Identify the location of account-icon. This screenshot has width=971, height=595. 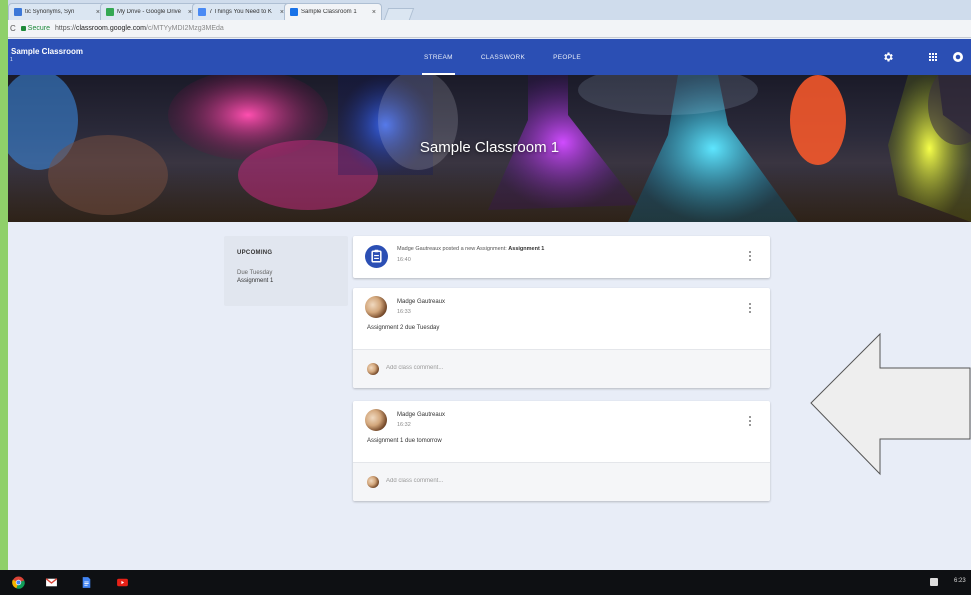
(958, 57).